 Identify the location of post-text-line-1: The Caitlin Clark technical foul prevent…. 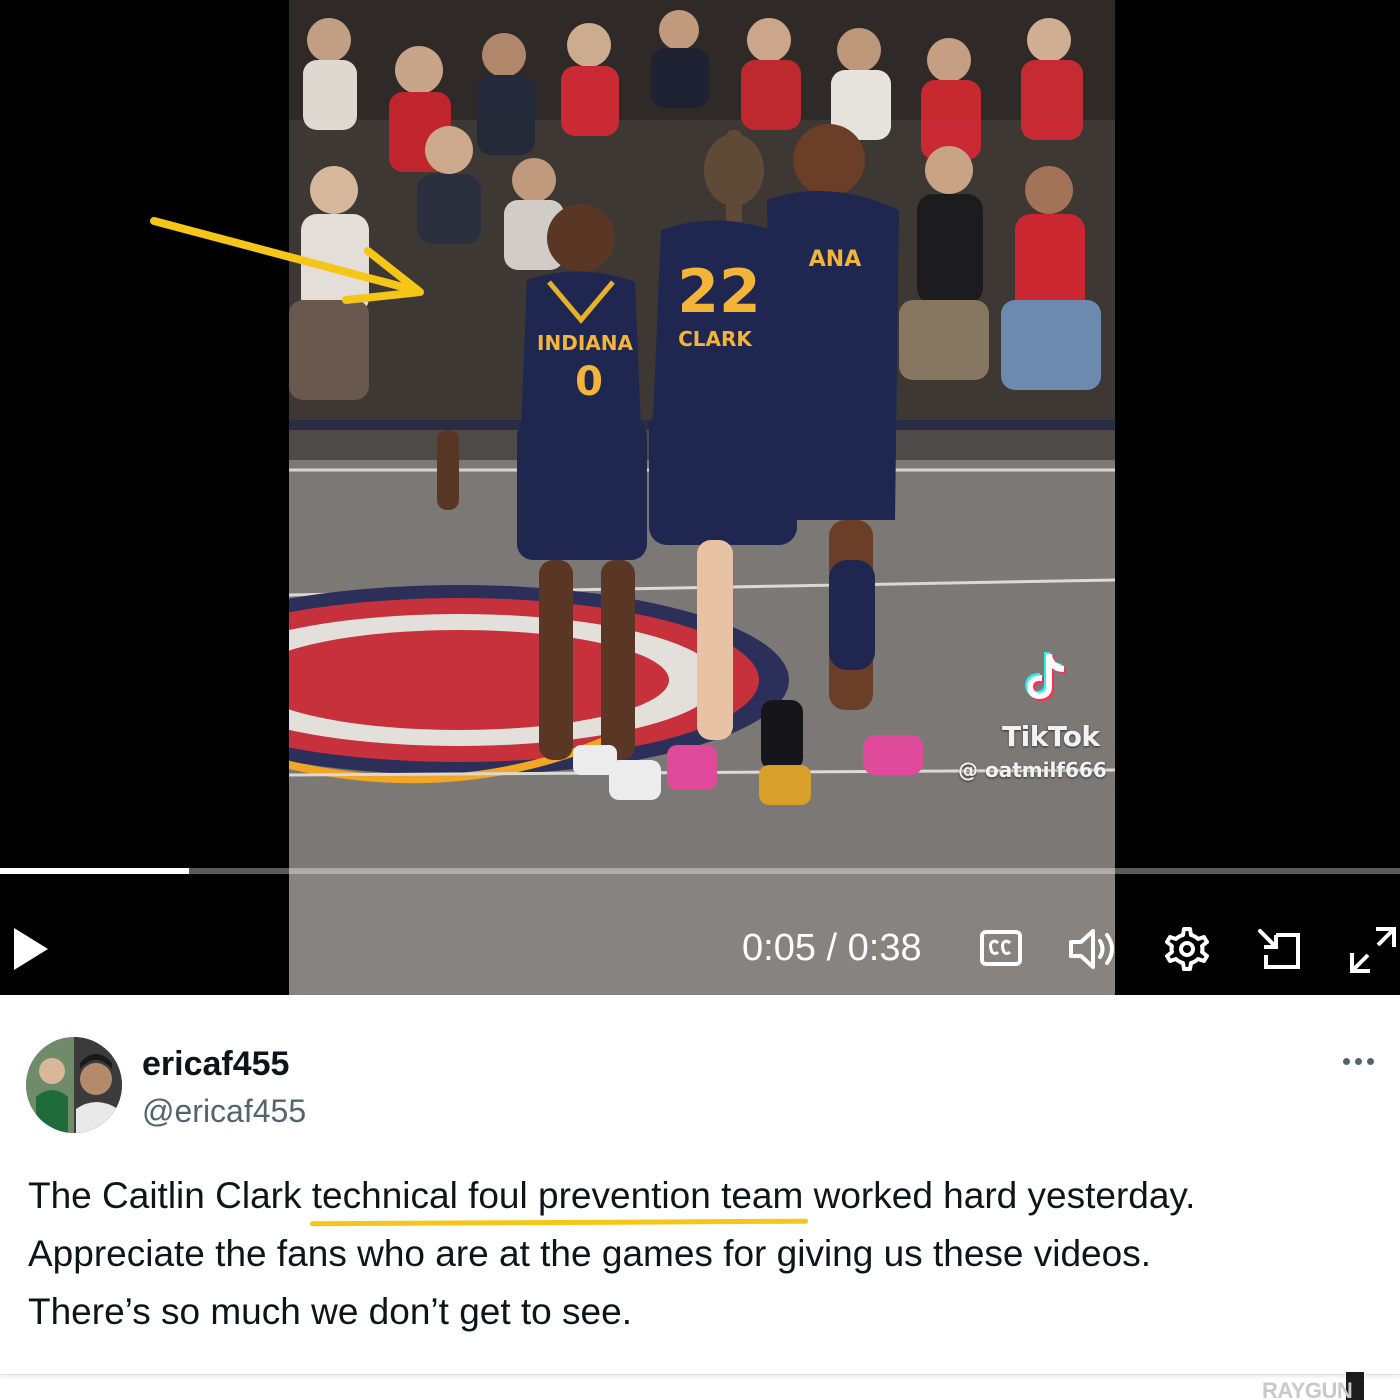
(703, 1196).